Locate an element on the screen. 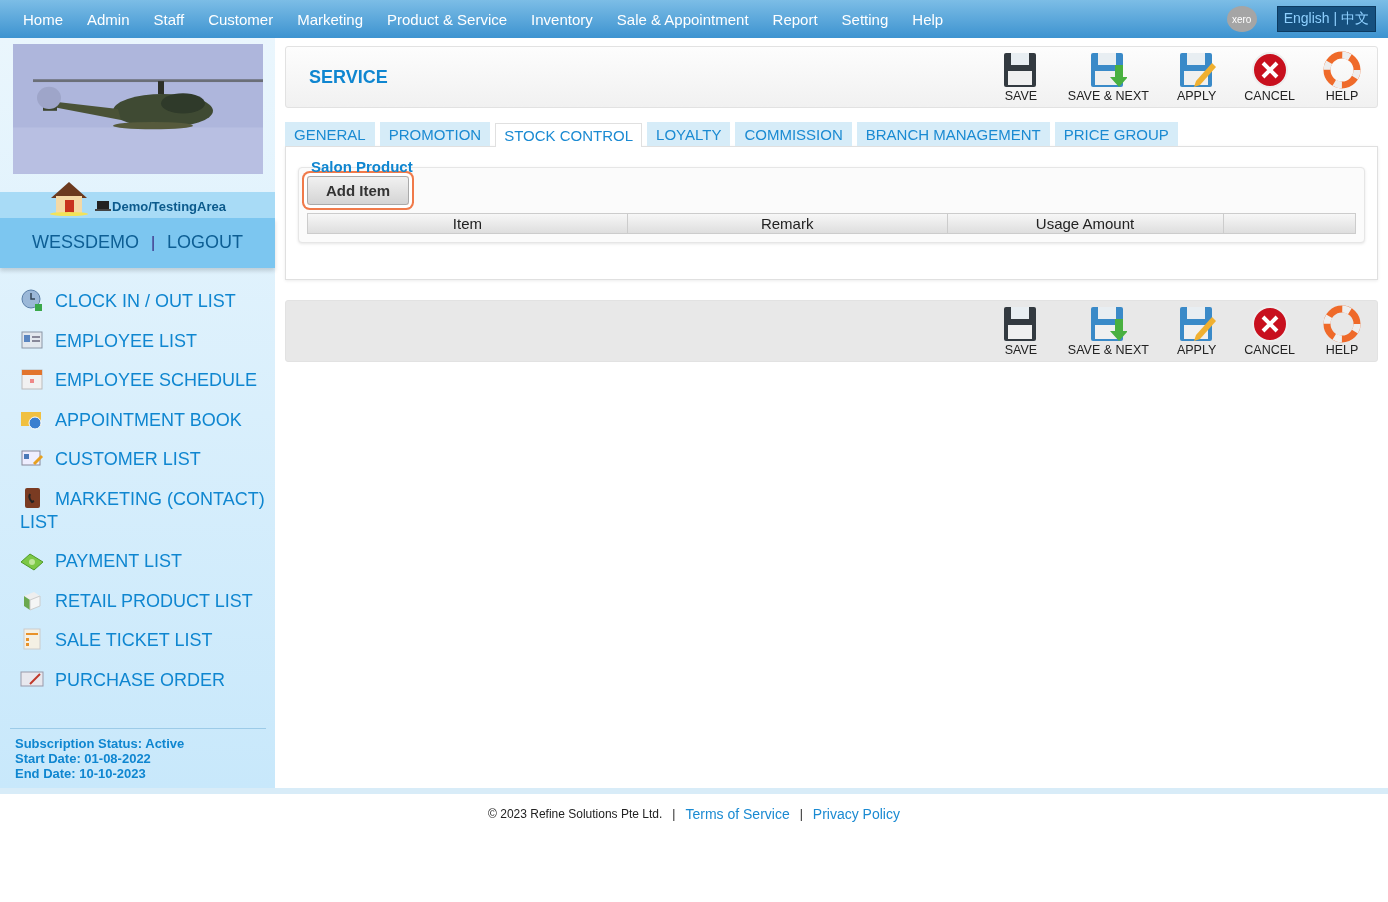 This screenshot has height=902, width=1388. nav-link: Home is located at coordinates (43, 19).